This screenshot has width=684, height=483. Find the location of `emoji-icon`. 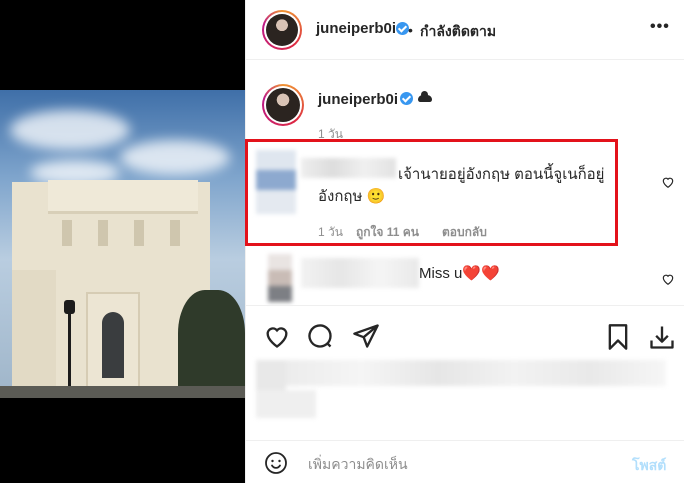

emoji-icon is located at coordinates (276, 463).